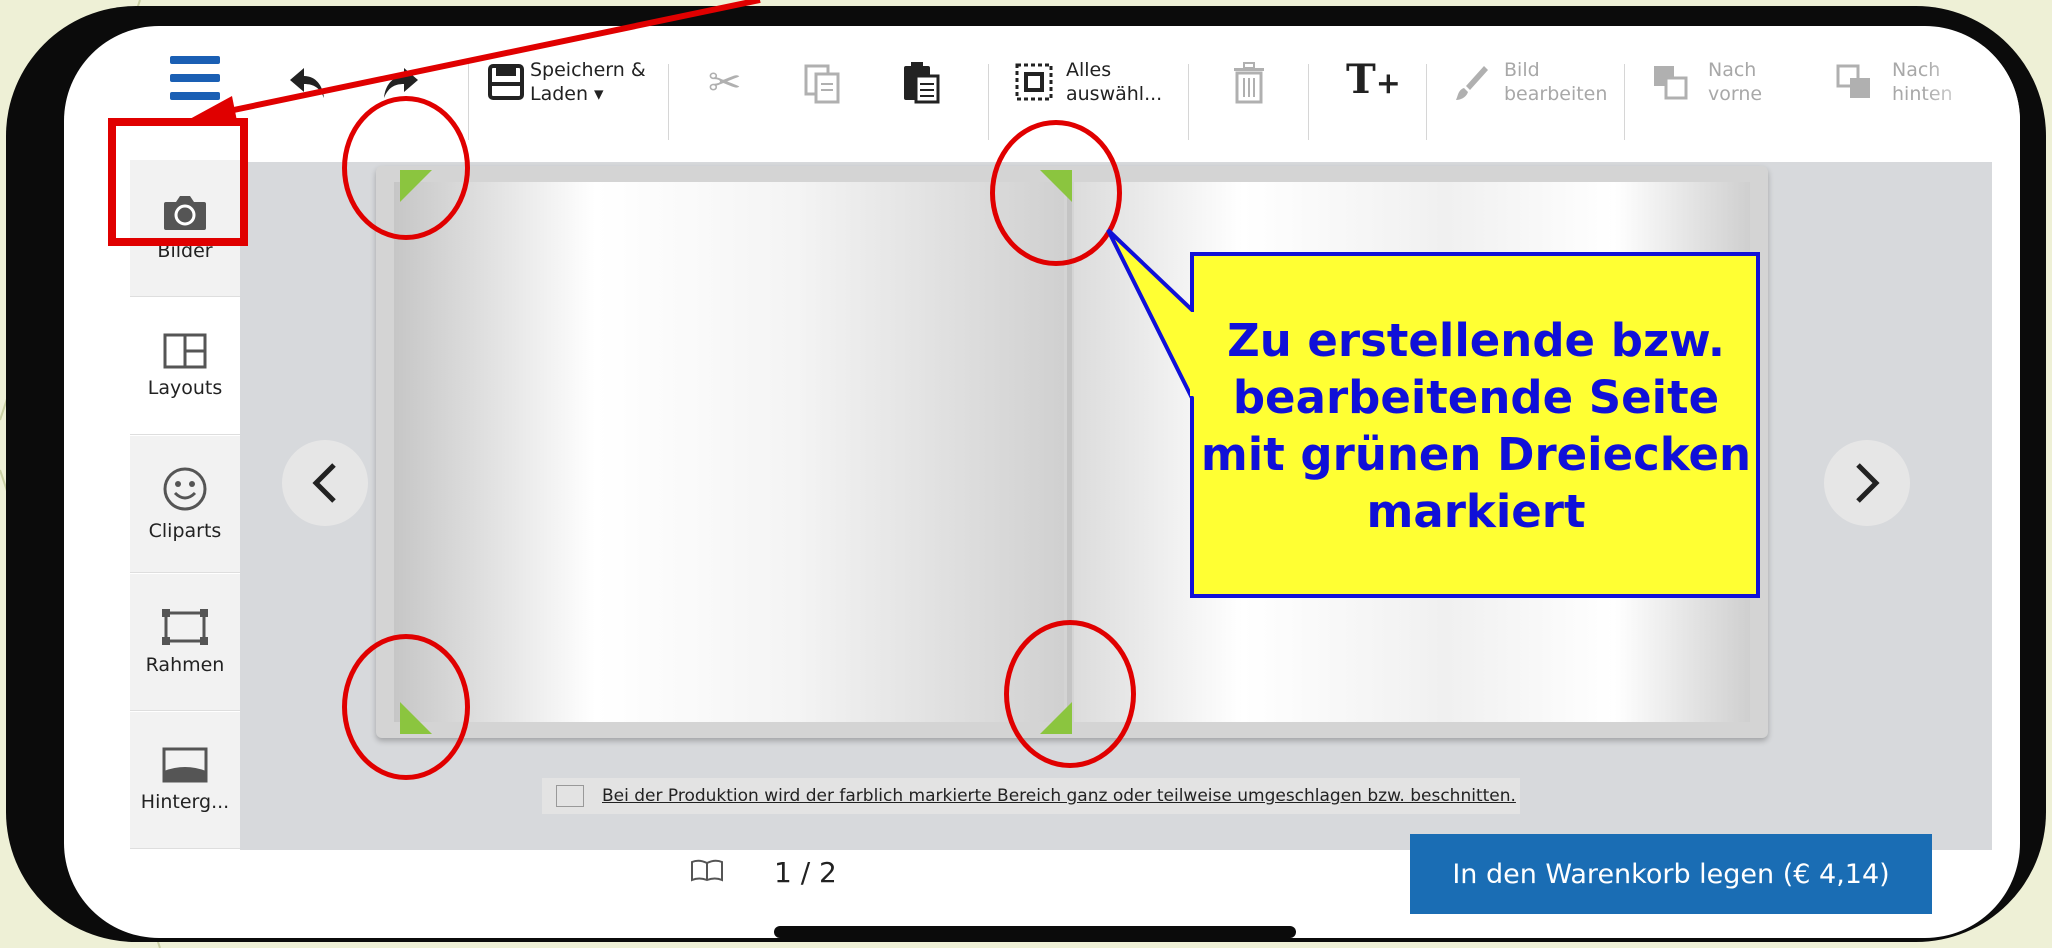  I want to click on callout-line-4: markiert, so click(1476, 511).